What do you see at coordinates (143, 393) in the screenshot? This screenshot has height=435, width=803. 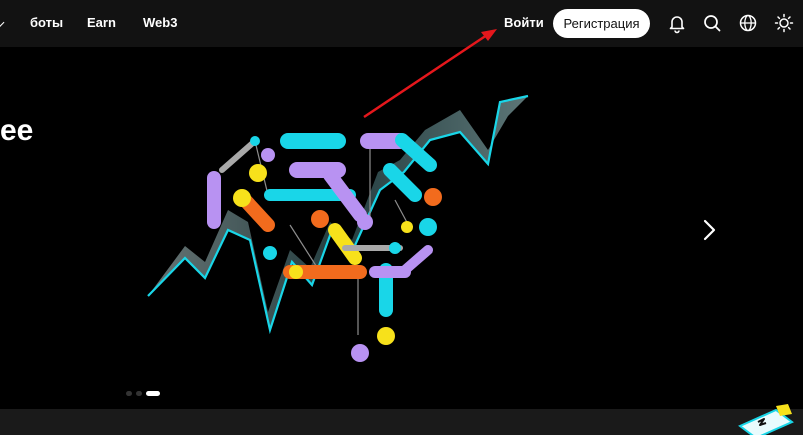 I see `carousel-pagination` at bounding box center [143, 393].